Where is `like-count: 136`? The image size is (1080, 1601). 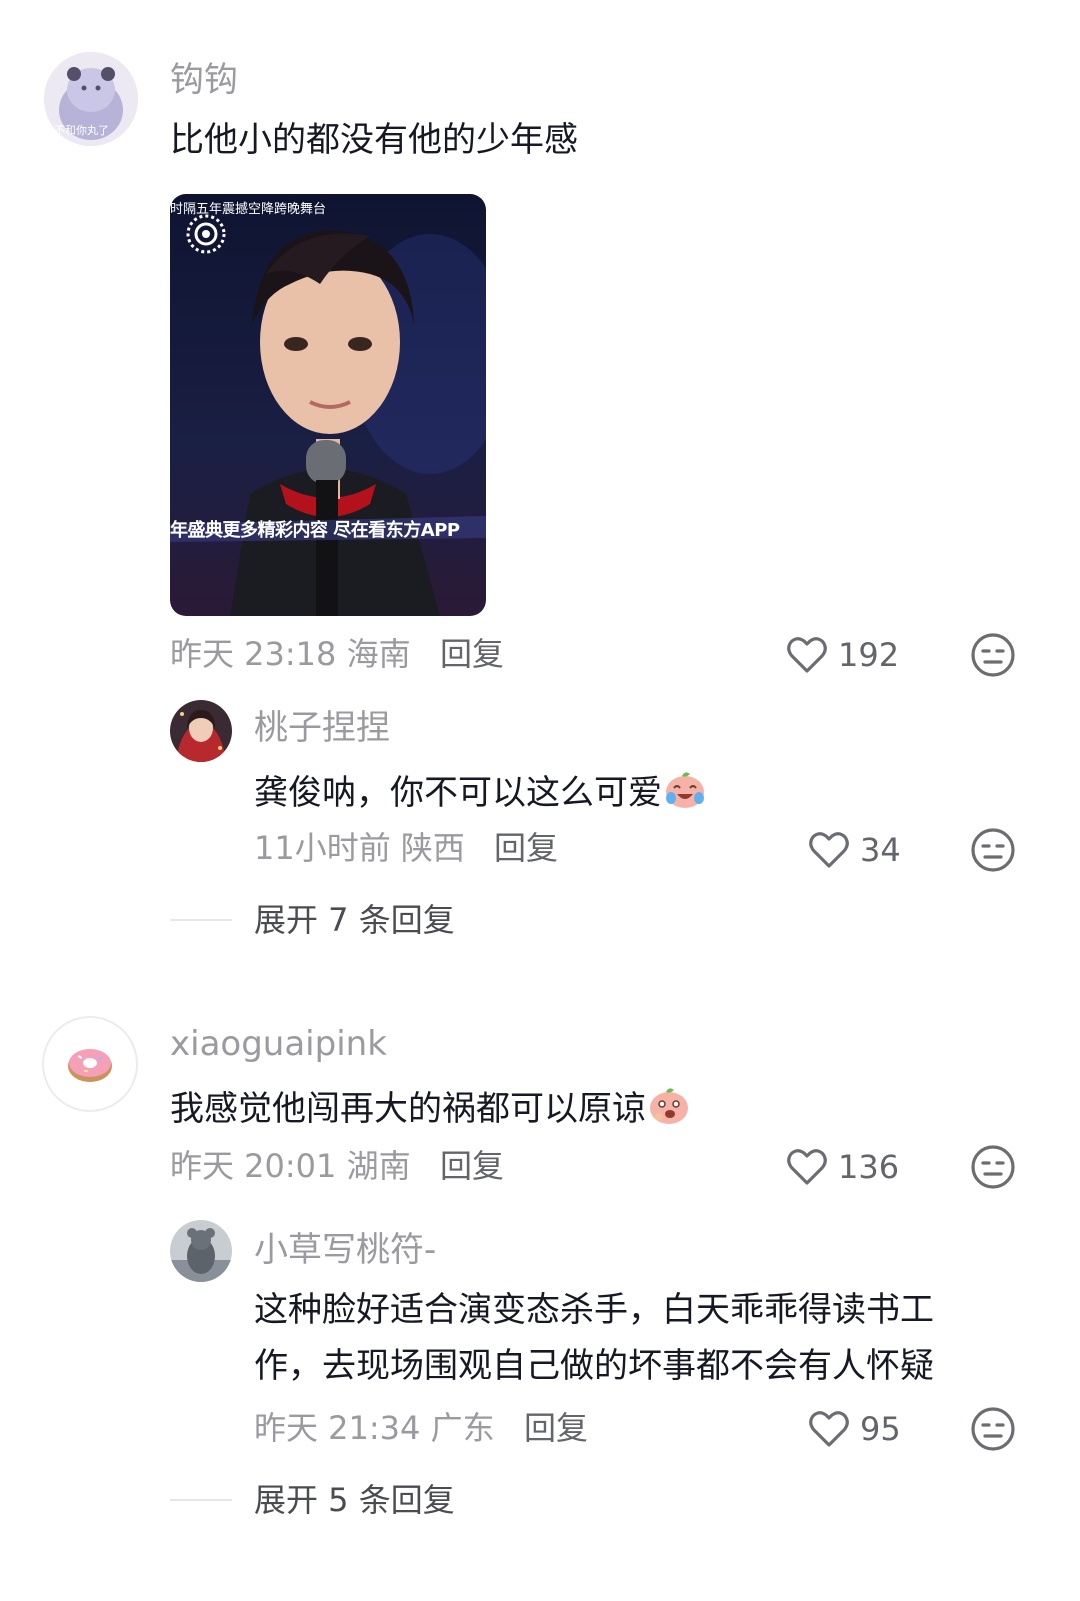 like-count: 136 is located at coordinates (869, 1167).